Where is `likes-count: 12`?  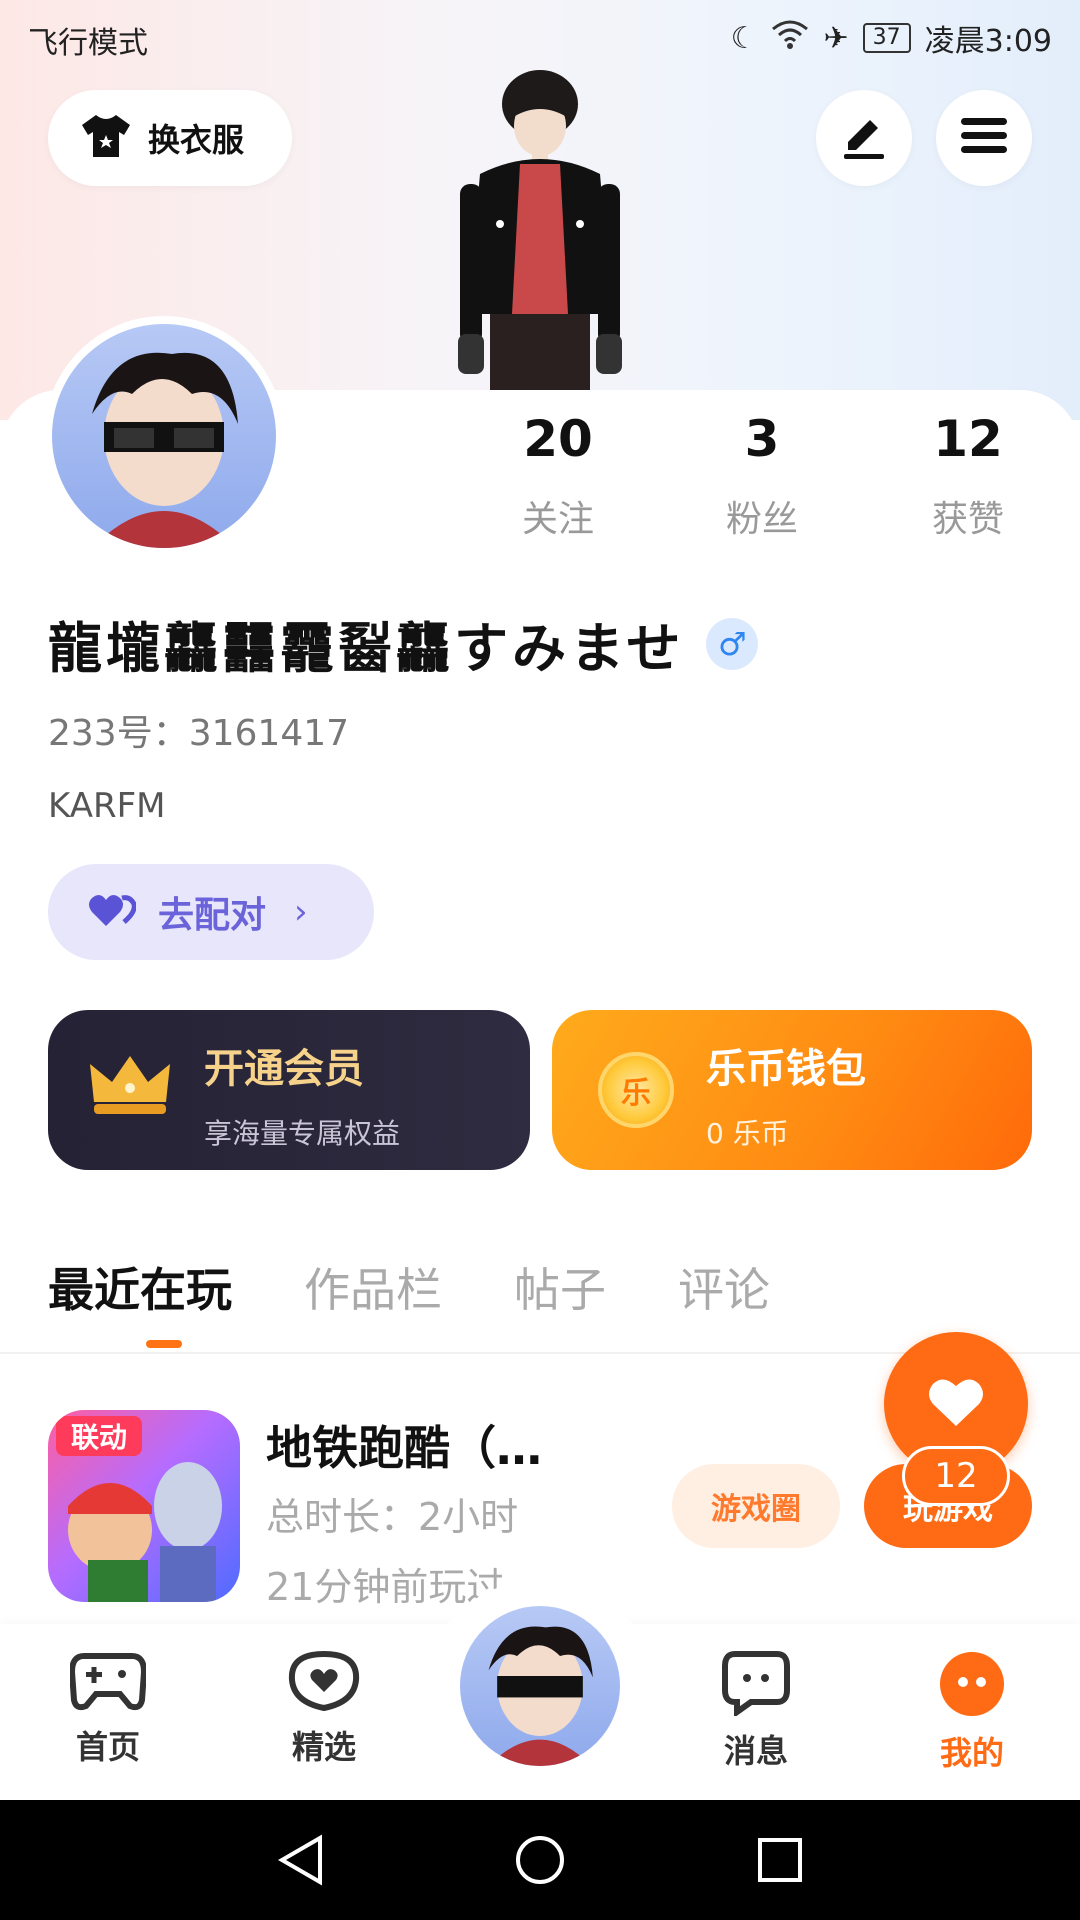 likes-count: 12 is located at coordinates (968, 439).